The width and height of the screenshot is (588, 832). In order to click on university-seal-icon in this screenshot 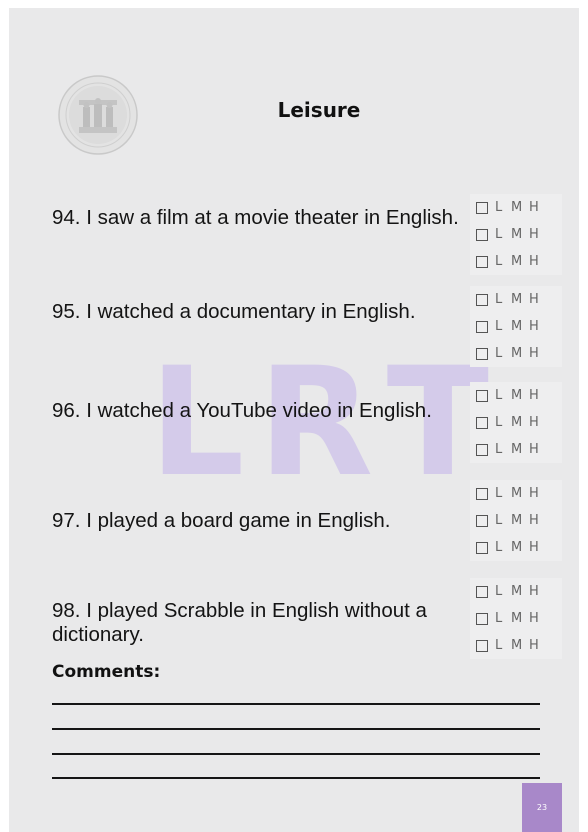, I will do `click(98, 115)`.